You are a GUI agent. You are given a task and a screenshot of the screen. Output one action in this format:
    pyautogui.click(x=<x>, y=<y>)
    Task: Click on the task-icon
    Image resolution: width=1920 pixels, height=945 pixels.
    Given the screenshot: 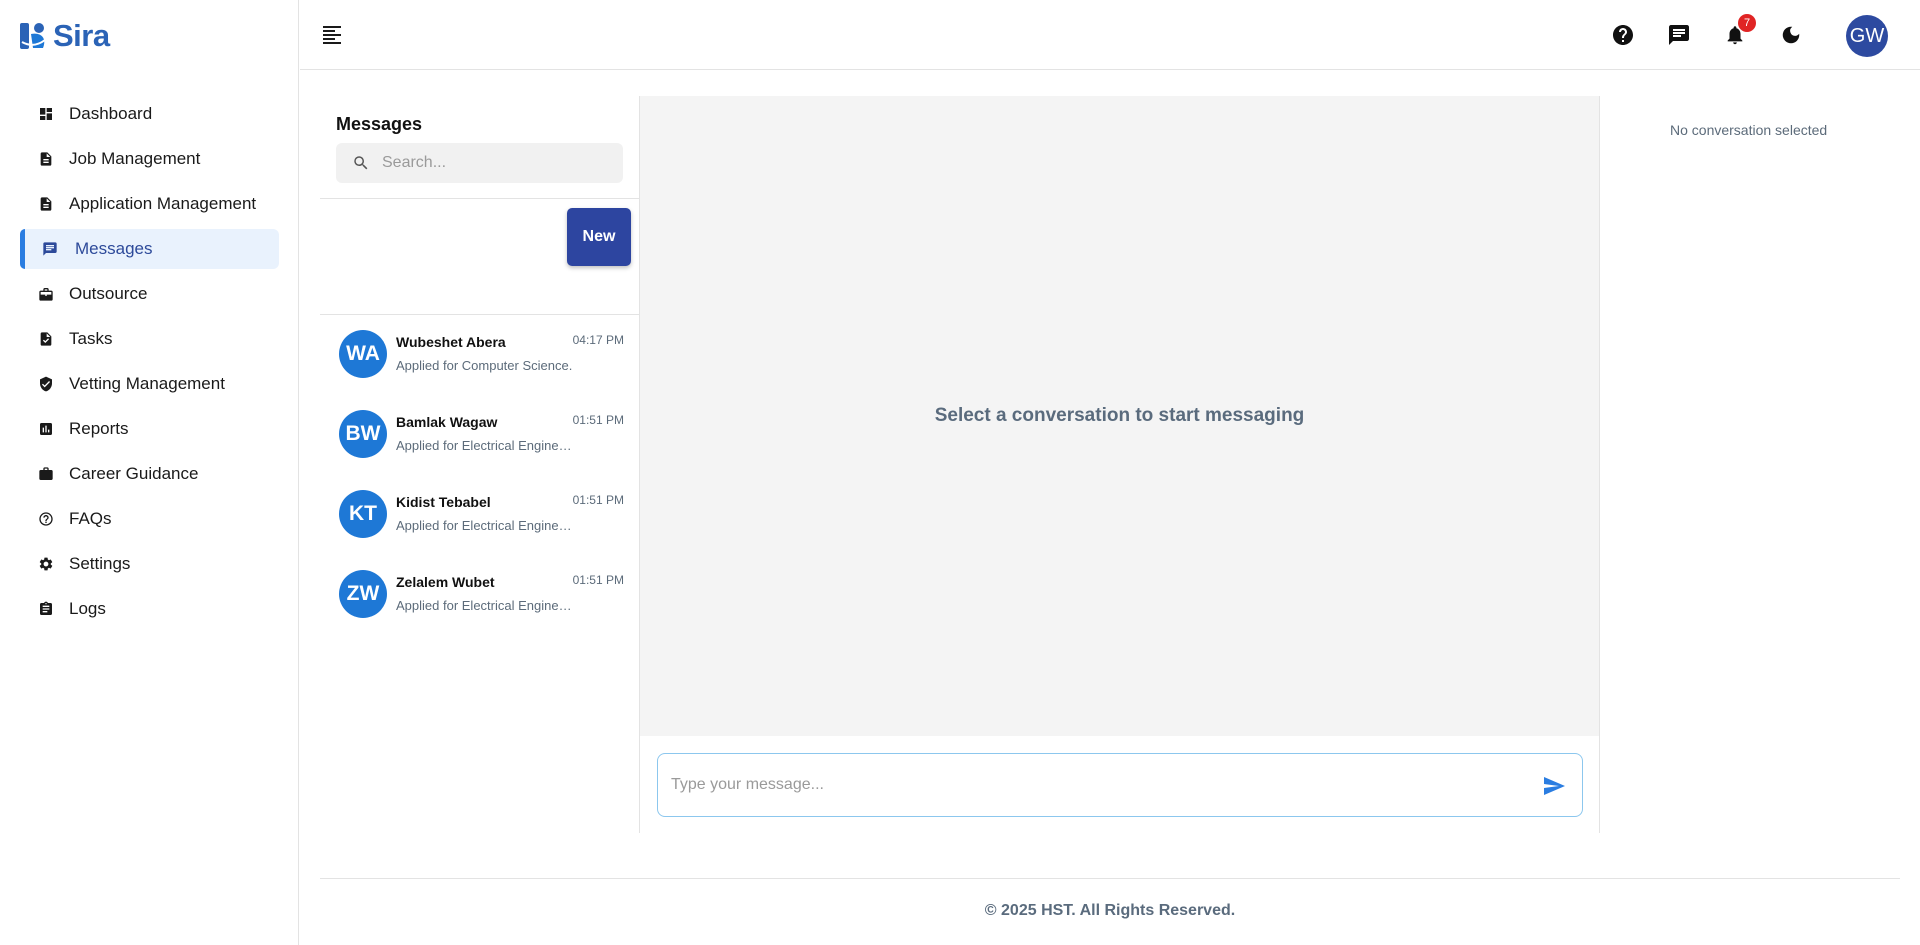 What is the action you would take?
    pyautogui.click(x=46, y=339)
    